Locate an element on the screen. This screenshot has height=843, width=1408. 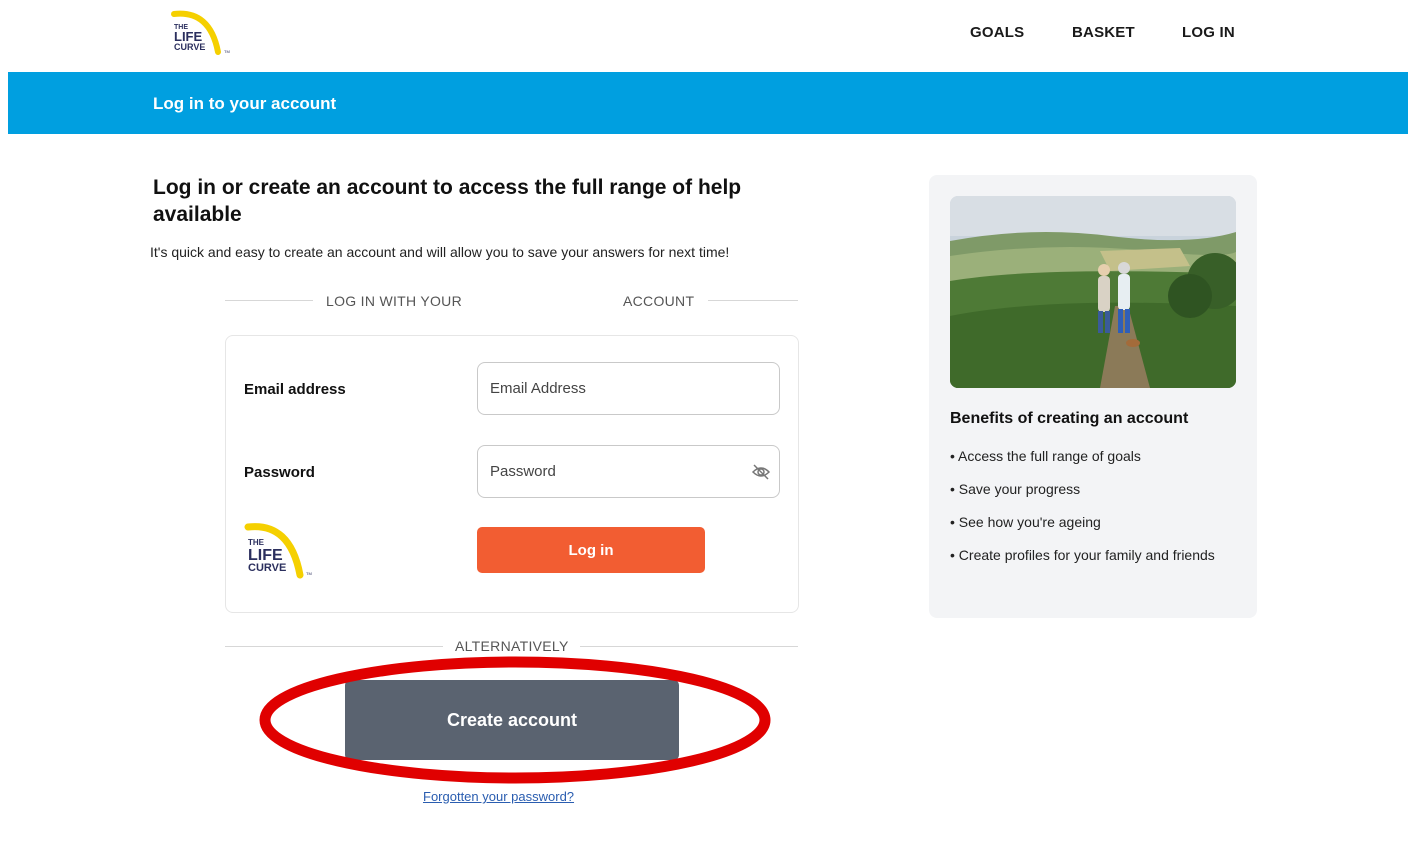
divider-label-right: ACCOUNT is located at coordinates (659, 301).